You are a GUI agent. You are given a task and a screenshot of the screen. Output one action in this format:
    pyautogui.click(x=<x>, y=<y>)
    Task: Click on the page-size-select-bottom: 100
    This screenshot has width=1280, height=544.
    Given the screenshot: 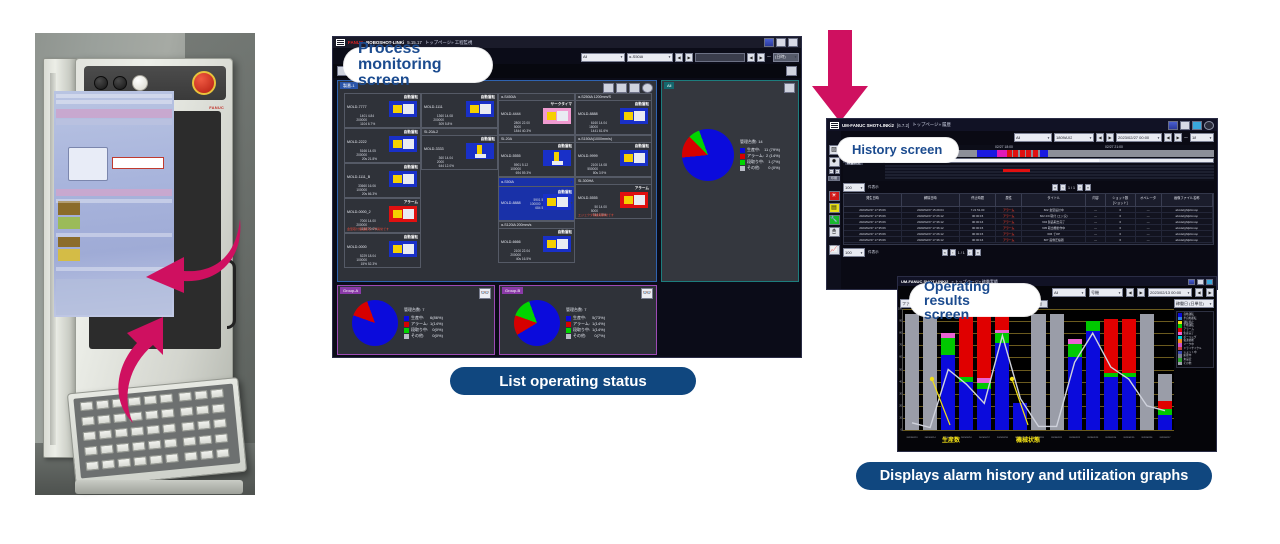 What is the action you would take?
    pyautogui.click(x=854, y=252)
    